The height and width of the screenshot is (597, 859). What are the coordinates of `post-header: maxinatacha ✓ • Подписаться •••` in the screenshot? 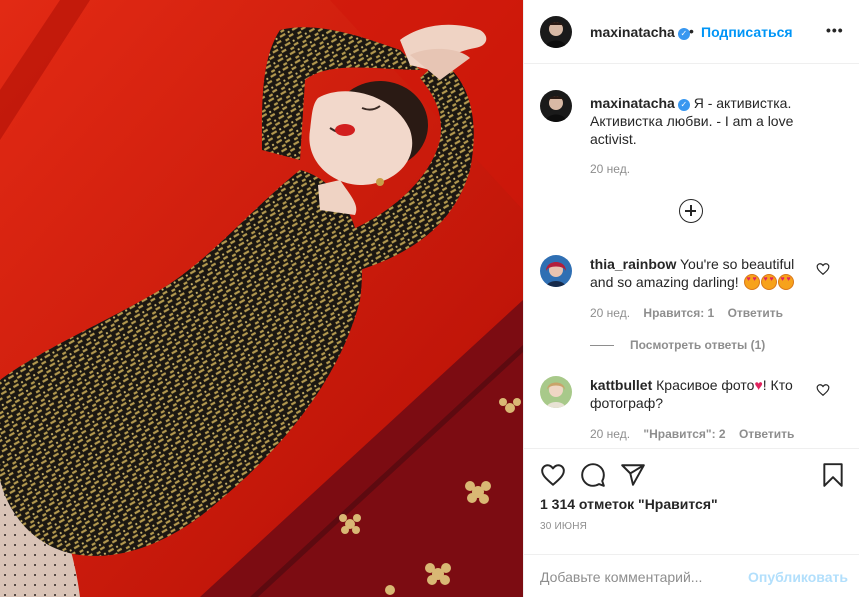 It's located at (691, 32).